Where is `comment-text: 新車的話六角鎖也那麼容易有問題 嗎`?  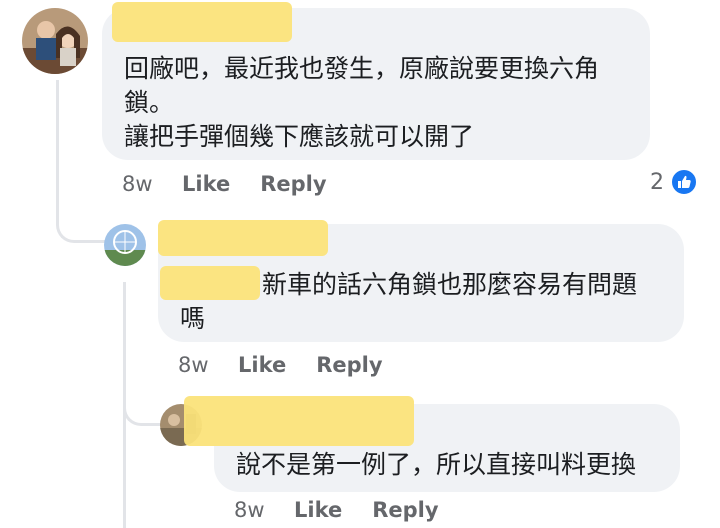 comment-text: 新車的話六角鎖也那麼容易有問題 嗎 is located at coordinates (409, 301).